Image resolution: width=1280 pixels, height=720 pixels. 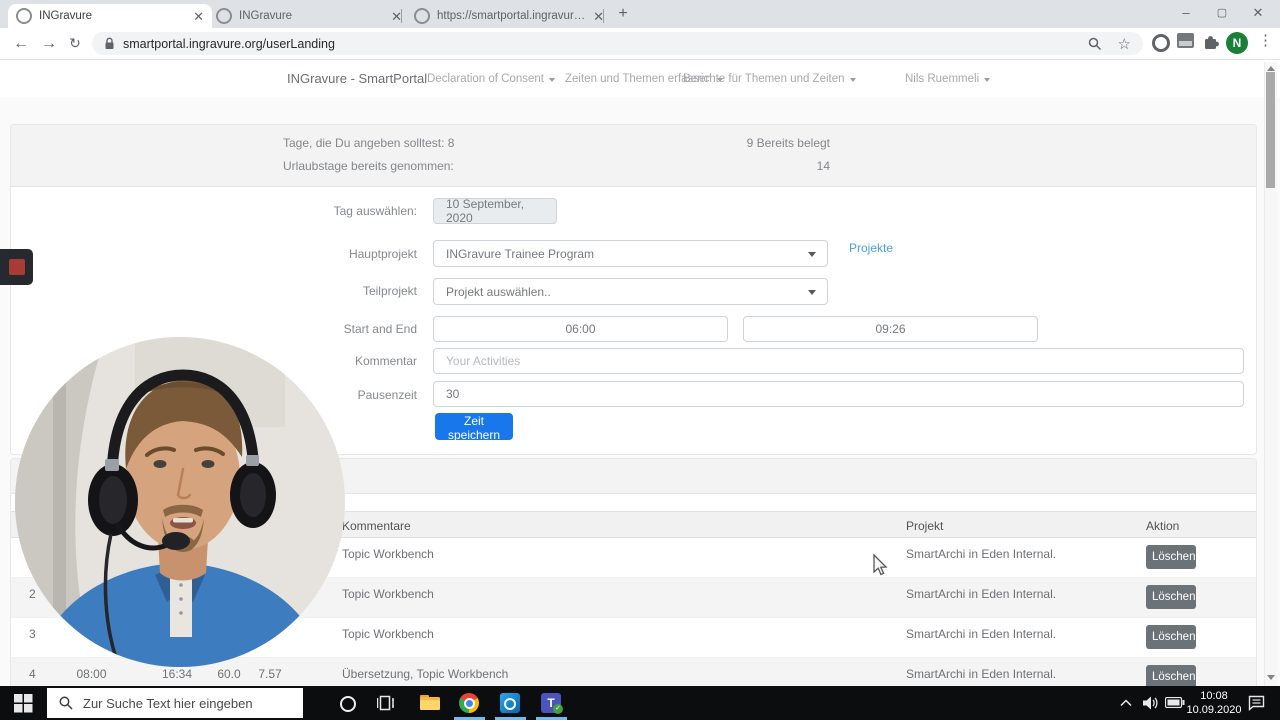 I want to click on pause-input, so click(x=838, y=394).